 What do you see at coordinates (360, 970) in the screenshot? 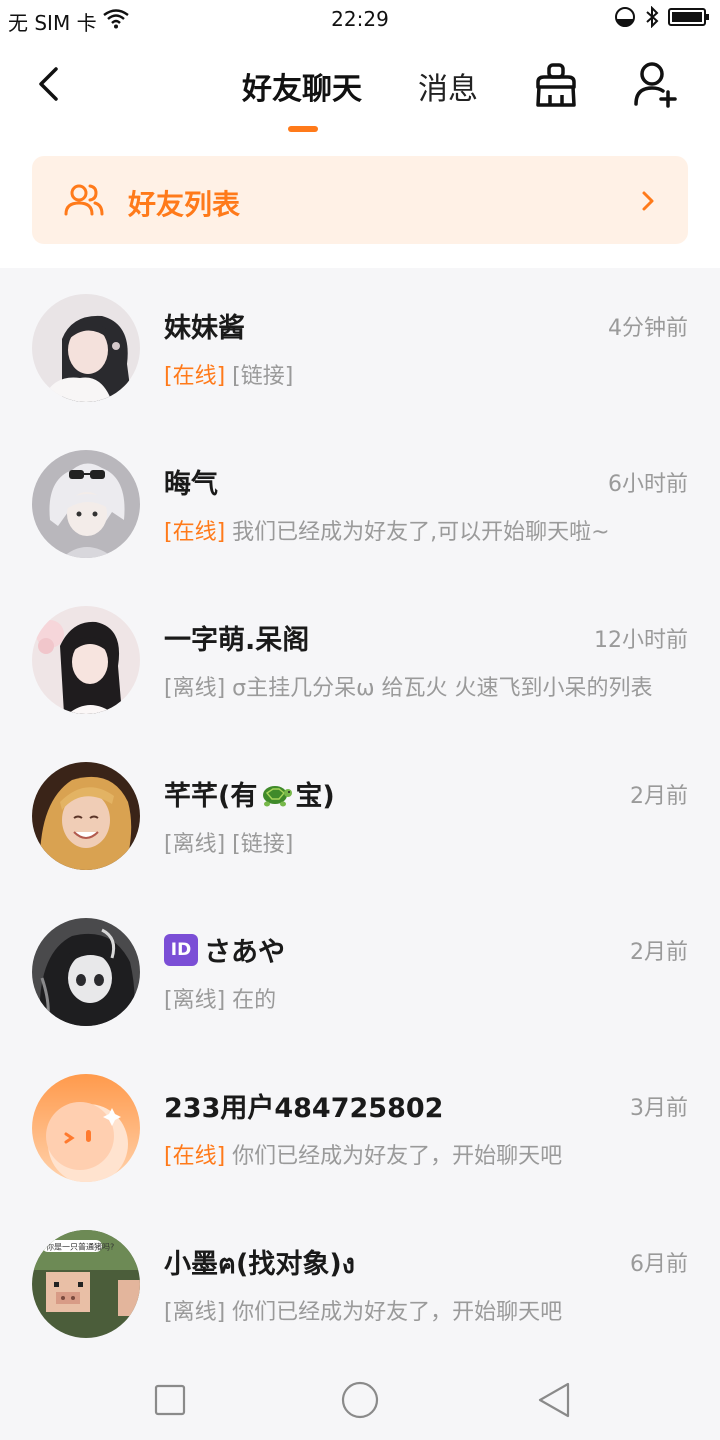
I see `chat-item: ID さあや 2月前 [离线] 在的` at bounding box center [360, 970].